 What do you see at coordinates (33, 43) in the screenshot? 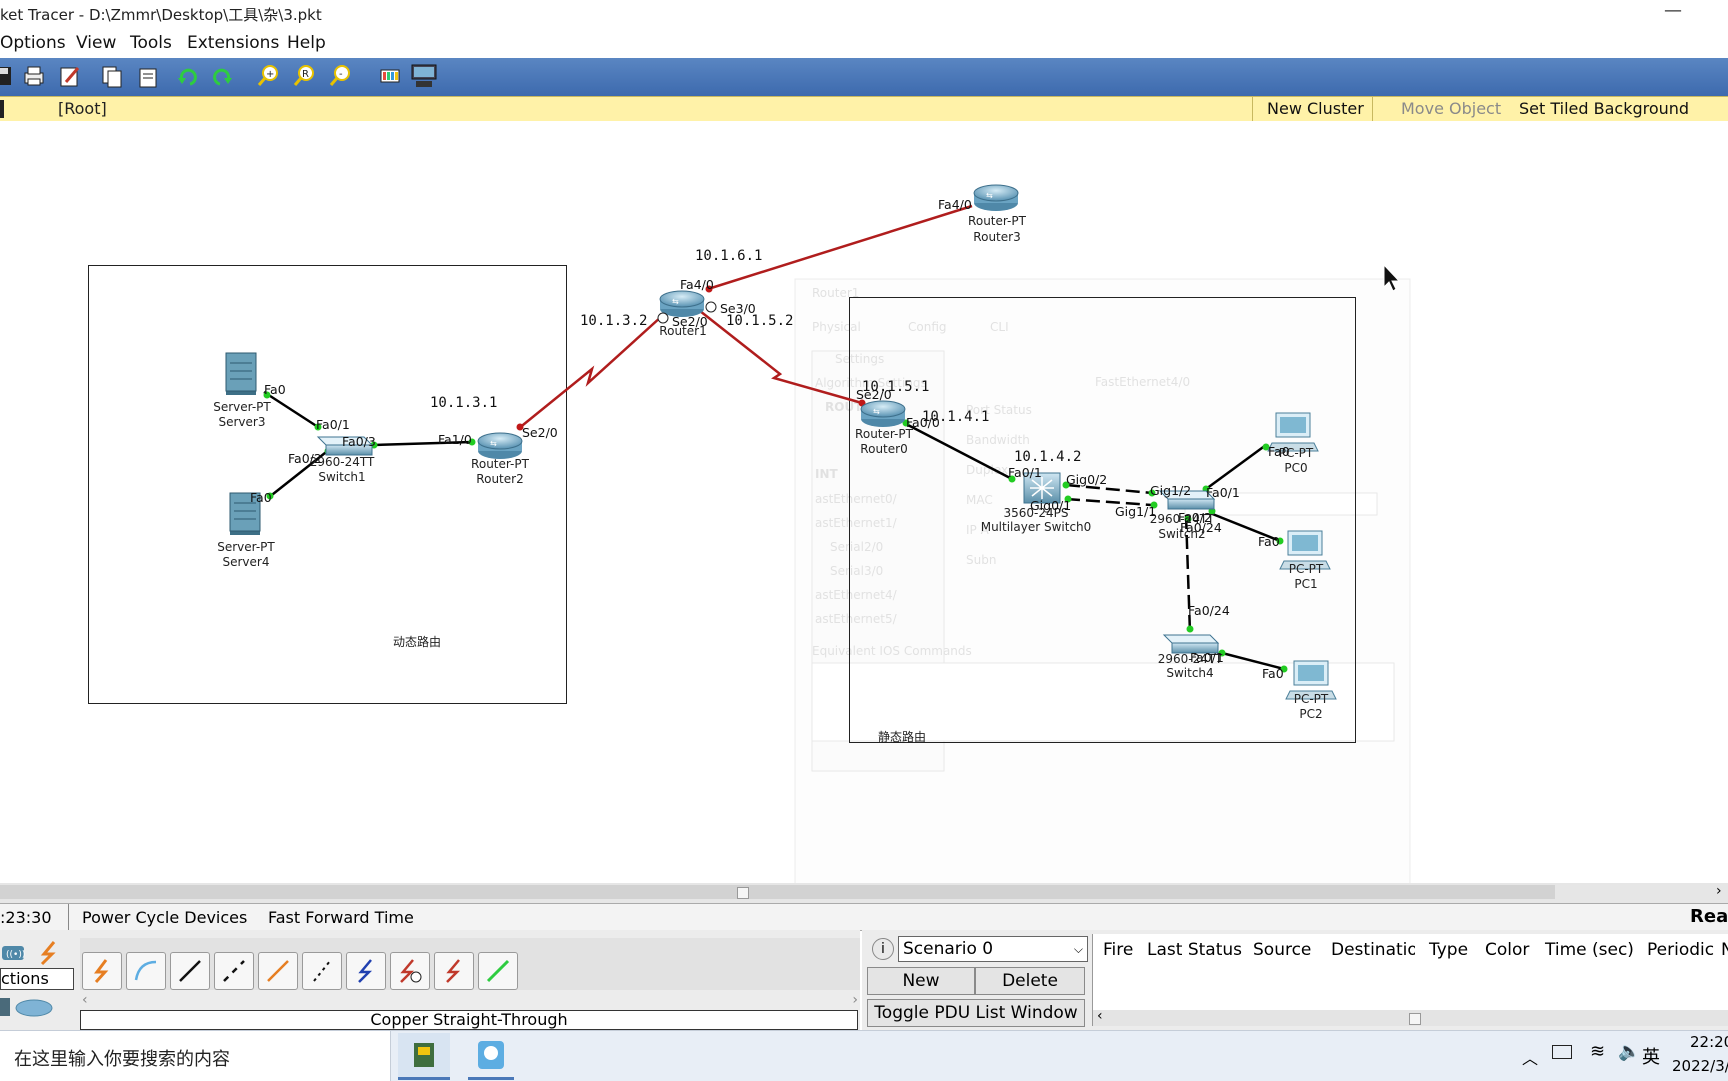
I see `menu-options: Options` at bounding box center [33, 43].